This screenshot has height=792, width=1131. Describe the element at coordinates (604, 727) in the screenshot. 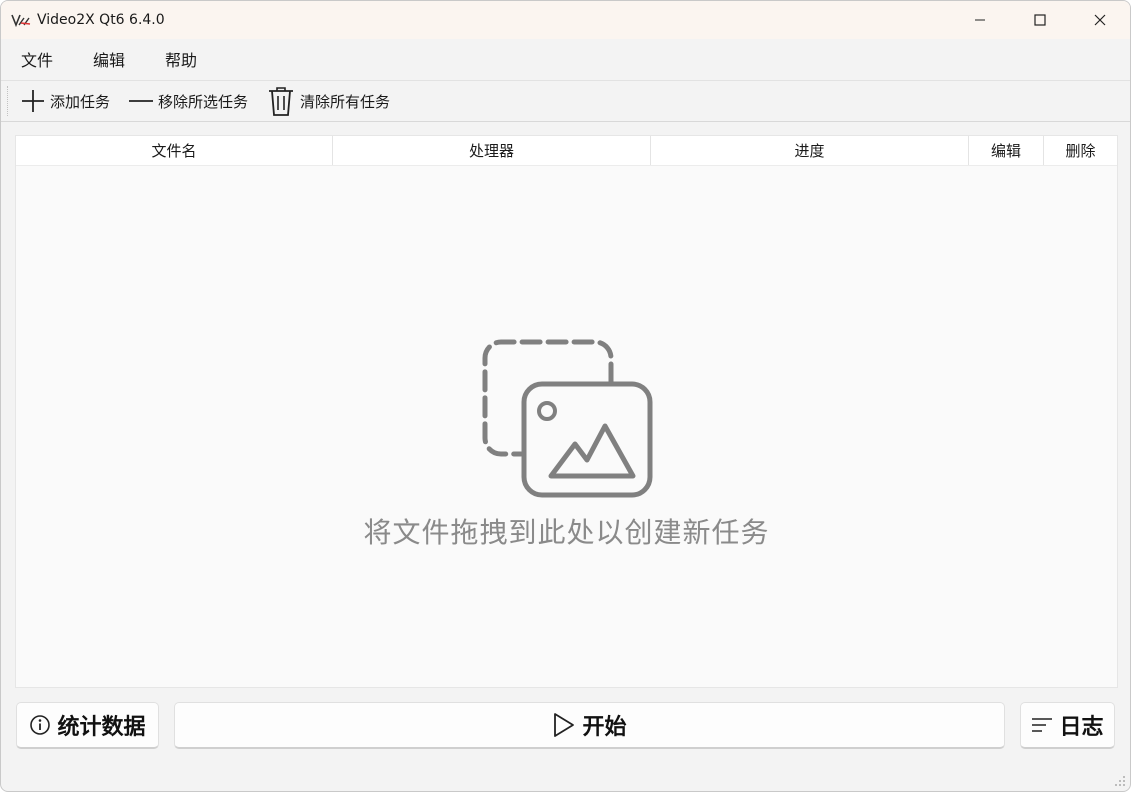

I see `start-label: 开始` at that location.